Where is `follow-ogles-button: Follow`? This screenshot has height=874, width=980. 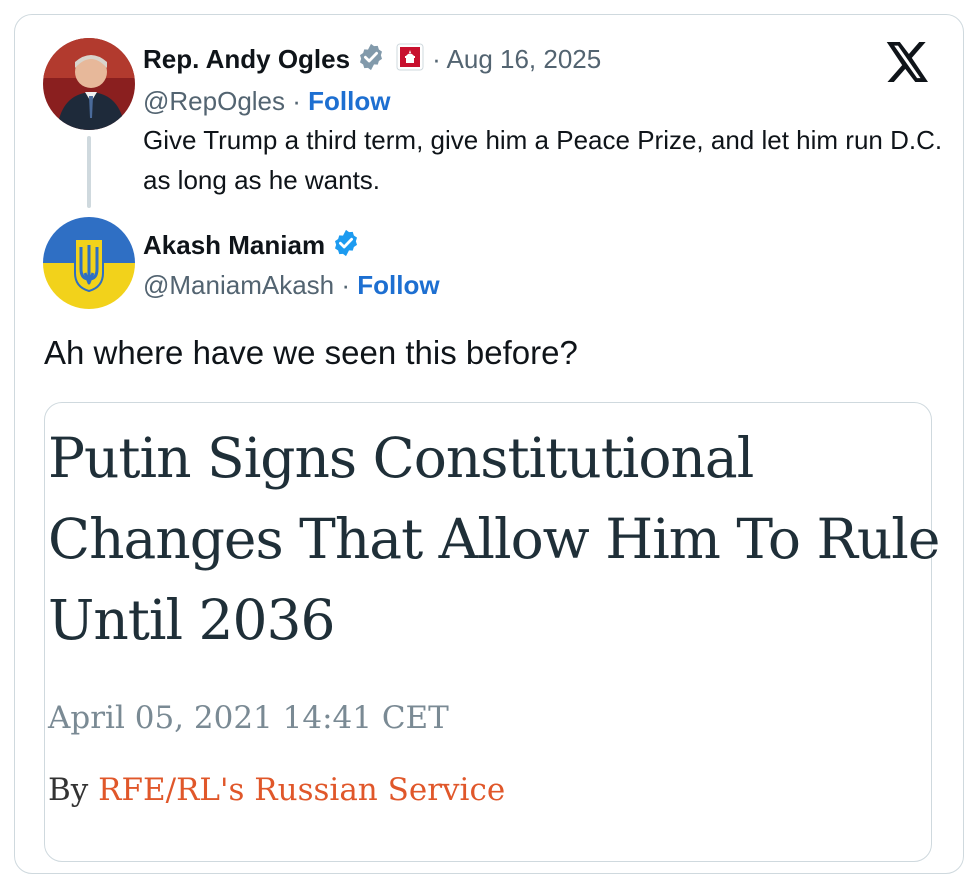
follow-ogles-button: Follow is located at coordinates (349, 101).